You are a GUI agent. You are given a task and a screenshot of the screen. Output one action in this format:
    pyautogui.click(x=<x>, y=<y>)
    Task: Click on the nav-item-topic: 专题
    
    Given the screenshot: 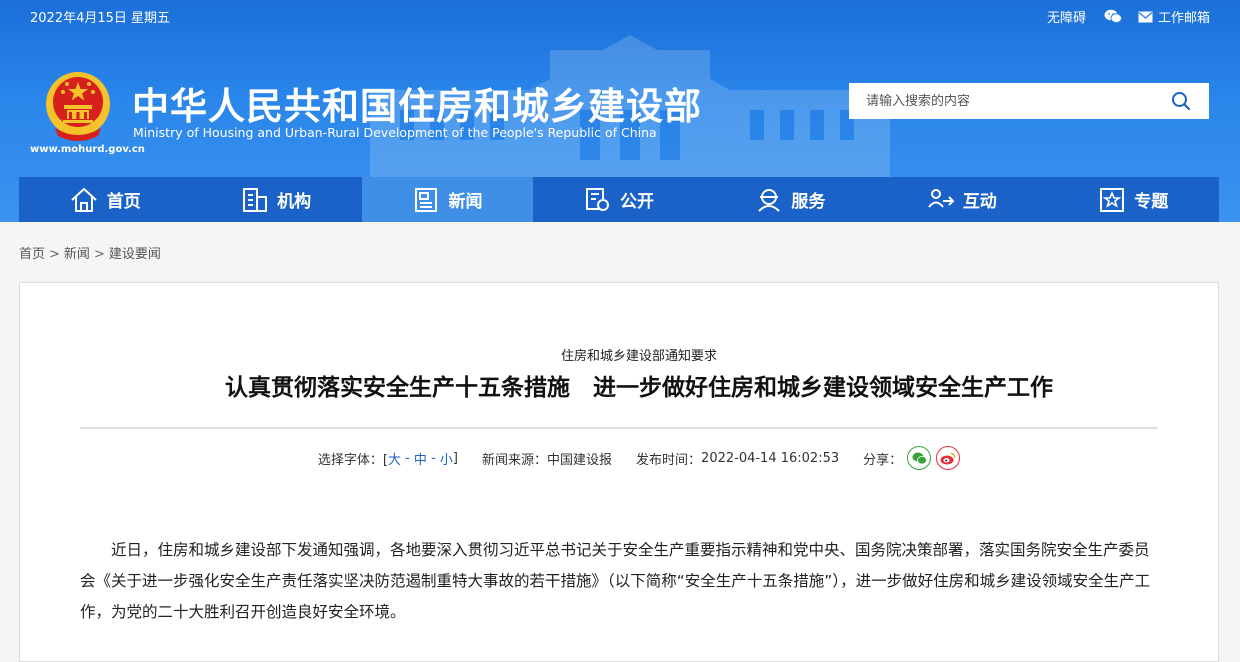 What is the action you would take?
    pyautogui.click(x=1133, y=199)
    